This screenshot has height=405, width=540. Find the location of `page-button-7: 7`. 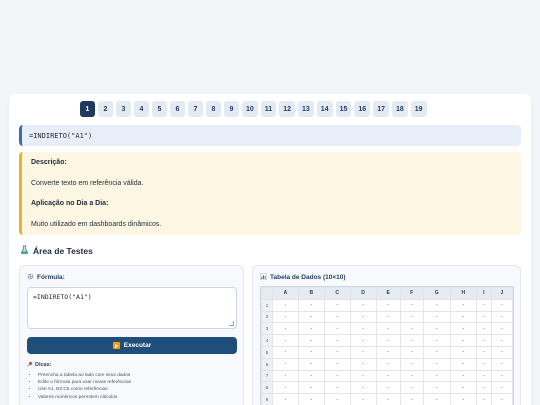

page-button-7: 7 is located at coordinates (195, 109).